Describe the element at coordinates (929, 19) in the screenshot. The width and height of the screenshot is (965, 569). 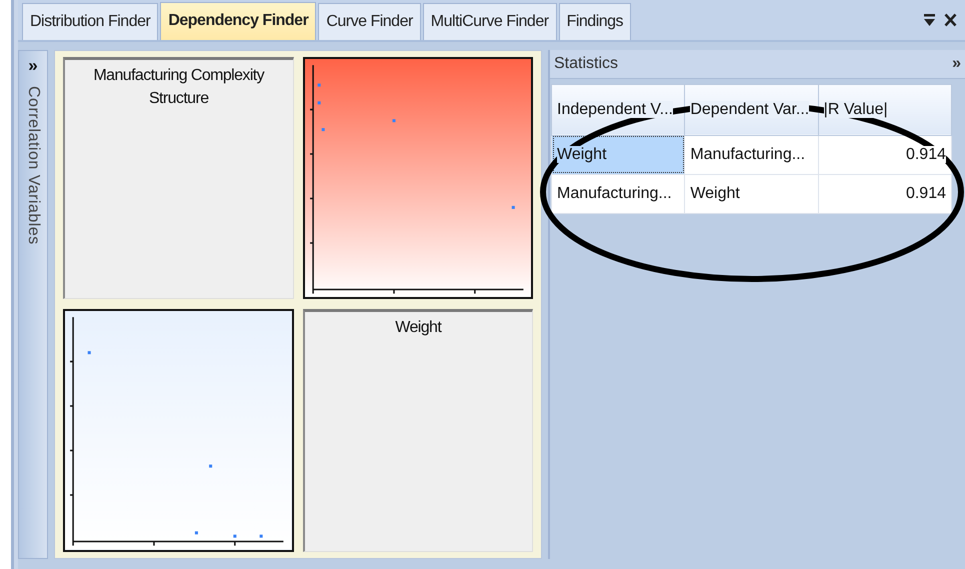
I see `dropdown-icon` at that location.